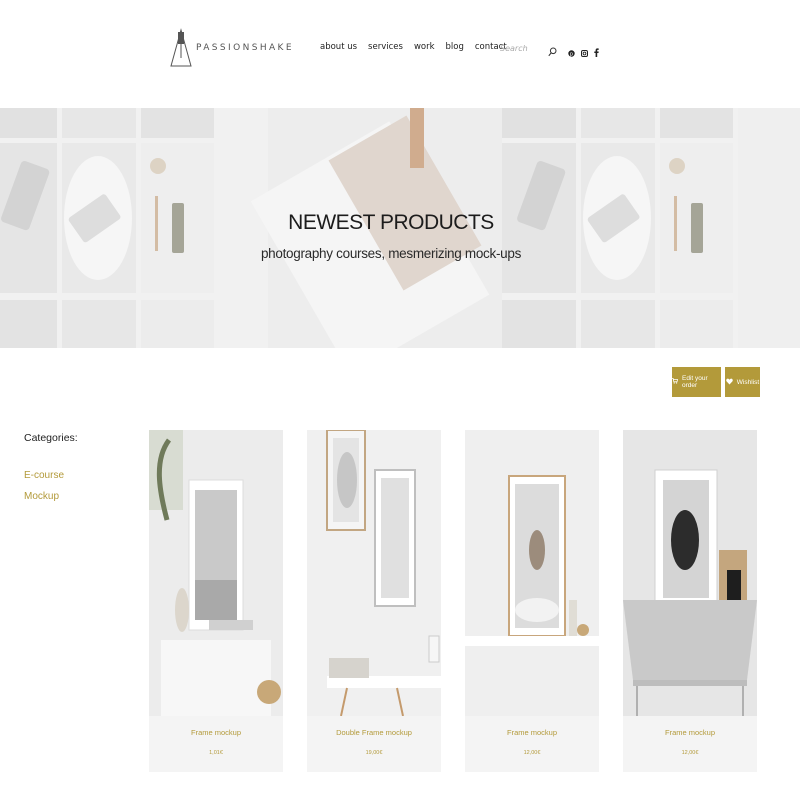 The height and width of the screenshot is (800, 800). What do you see at coordinates (675, 382) in the screenshot?
I see `cart-icon` at bounding box center [675, 382].